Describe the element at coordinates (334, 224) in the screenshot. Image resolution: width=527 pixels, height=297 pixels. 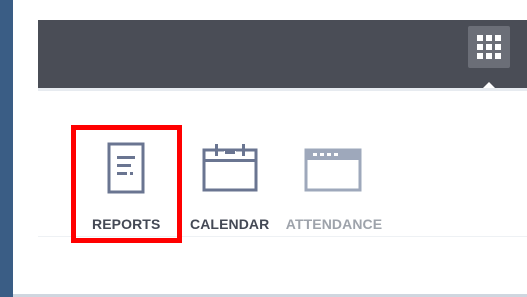
I see `app-label-attendance: ATTENDANCE` at that location.